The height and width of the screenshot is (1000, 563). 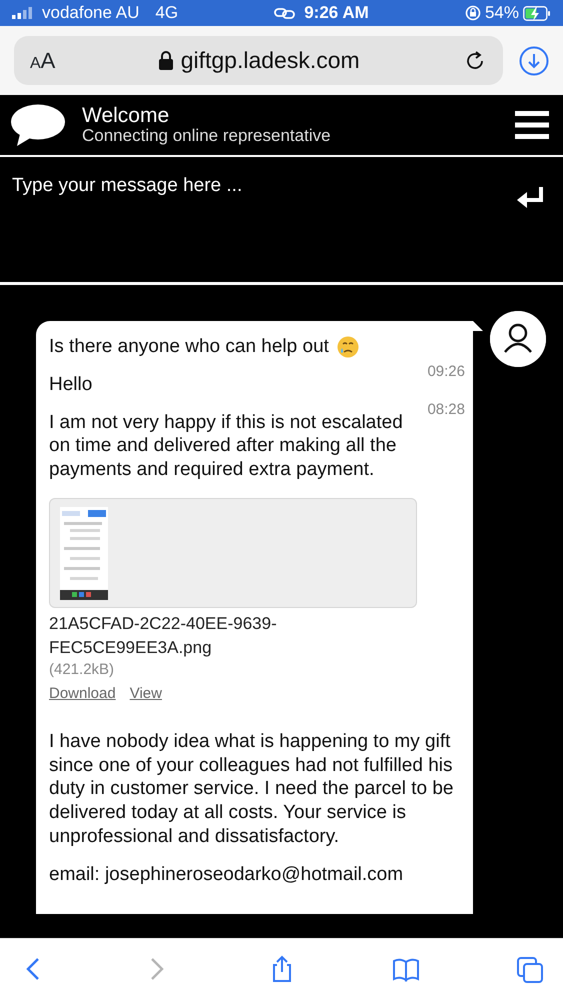 What do you see at coordinates (189, 347) in the screenshot?
I see `message-text: Is there anyone who can help out` at bounding box center [189, 347].